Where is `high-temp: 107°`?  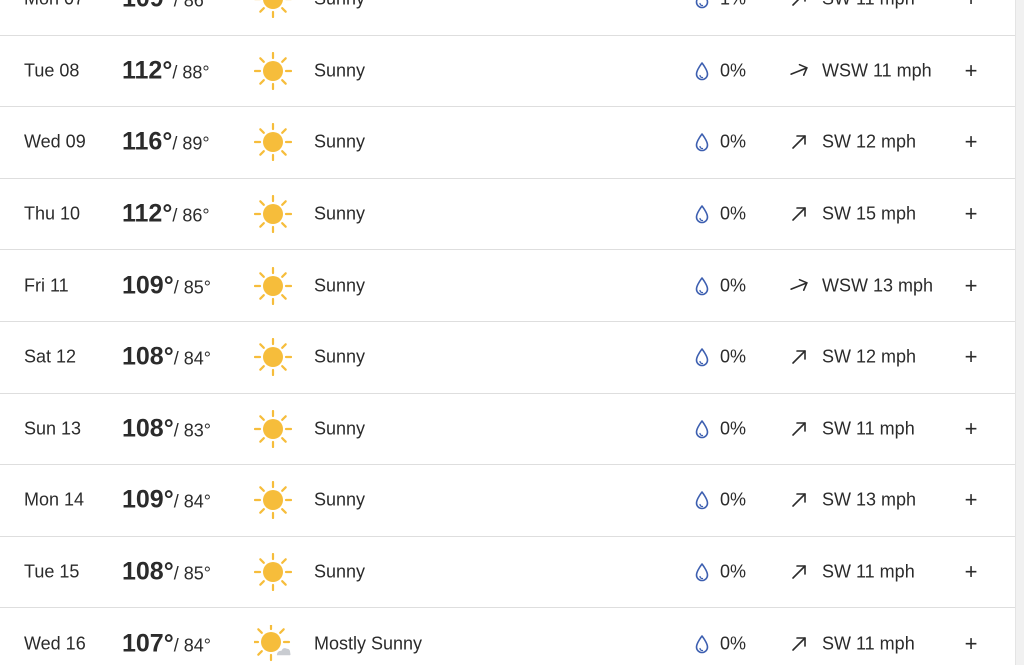 high-temp: 107° is located at coordinates (148, 643).